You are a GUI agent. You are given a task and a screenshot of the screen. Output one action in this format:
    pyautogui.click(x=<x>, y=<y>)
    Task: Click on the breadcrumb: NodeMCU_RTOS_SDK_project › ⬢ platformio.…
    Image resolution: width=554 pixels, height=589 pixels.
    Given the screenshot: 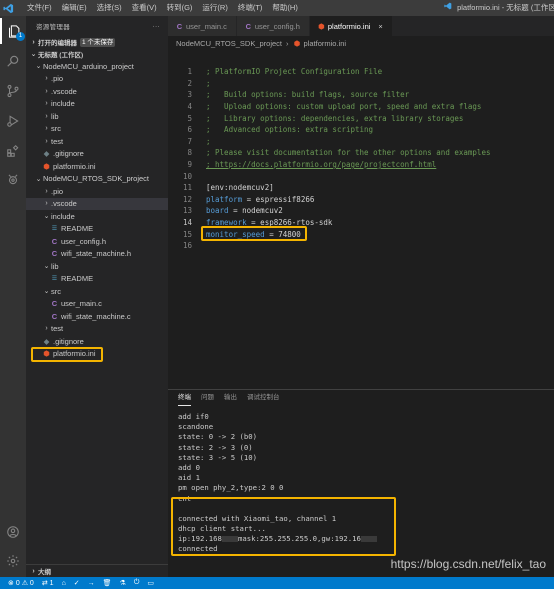 What is the action you would take?
    pyautogui.click(x=361, y=43)
    